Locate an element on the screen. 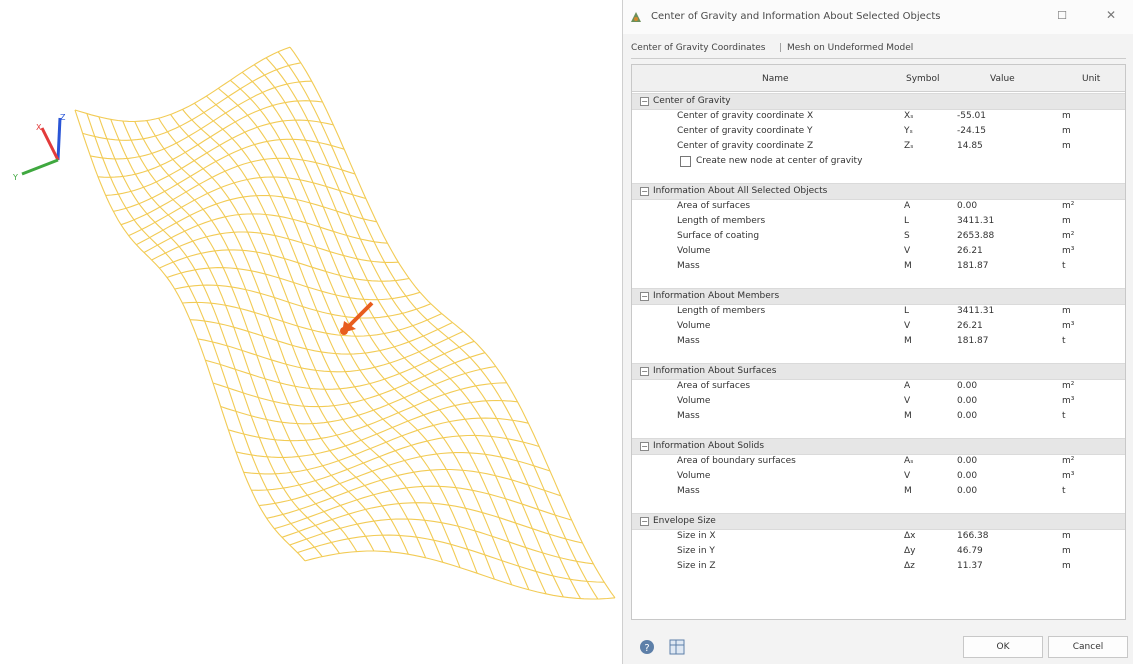 The image size is (1133, 664). row-value: 2653.88 is located at coordinates (976, 236).